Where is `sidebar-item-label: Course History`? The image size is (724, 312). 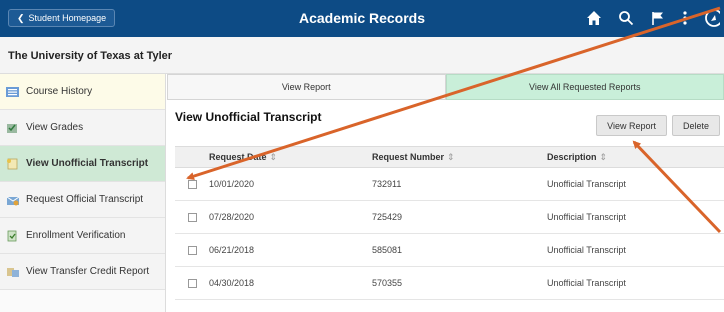
sidebar-item-label: Course History is located at coordinates (59, 91).